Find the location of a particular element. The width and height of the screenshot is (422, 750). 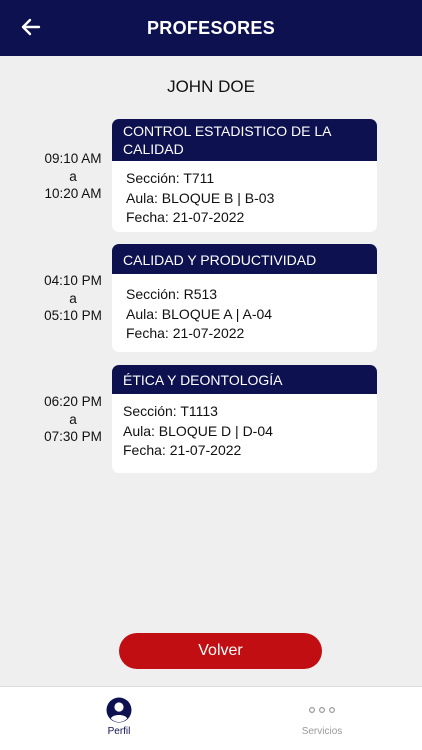

app-header: PROFESORES is located at coordinates (211, 28).